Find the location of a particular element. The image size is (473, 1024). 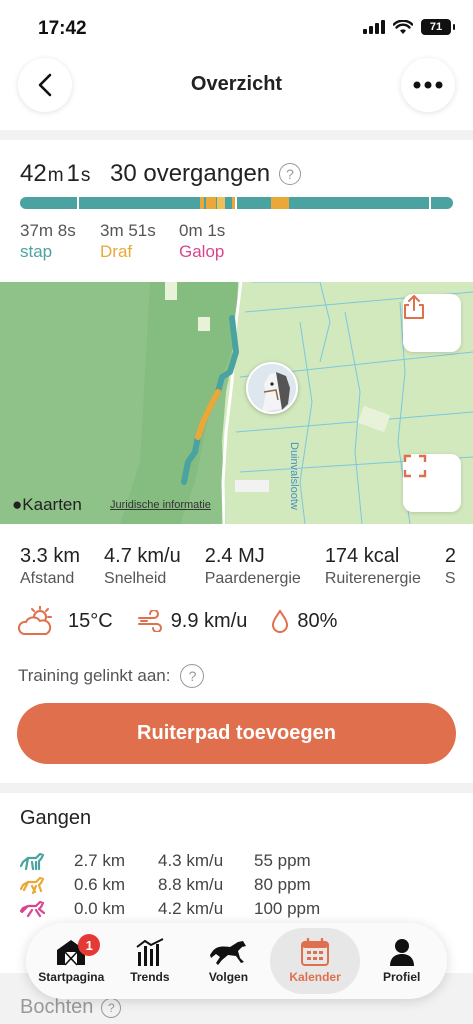

gait-timeline-bar is located at coordinates (236, 203).